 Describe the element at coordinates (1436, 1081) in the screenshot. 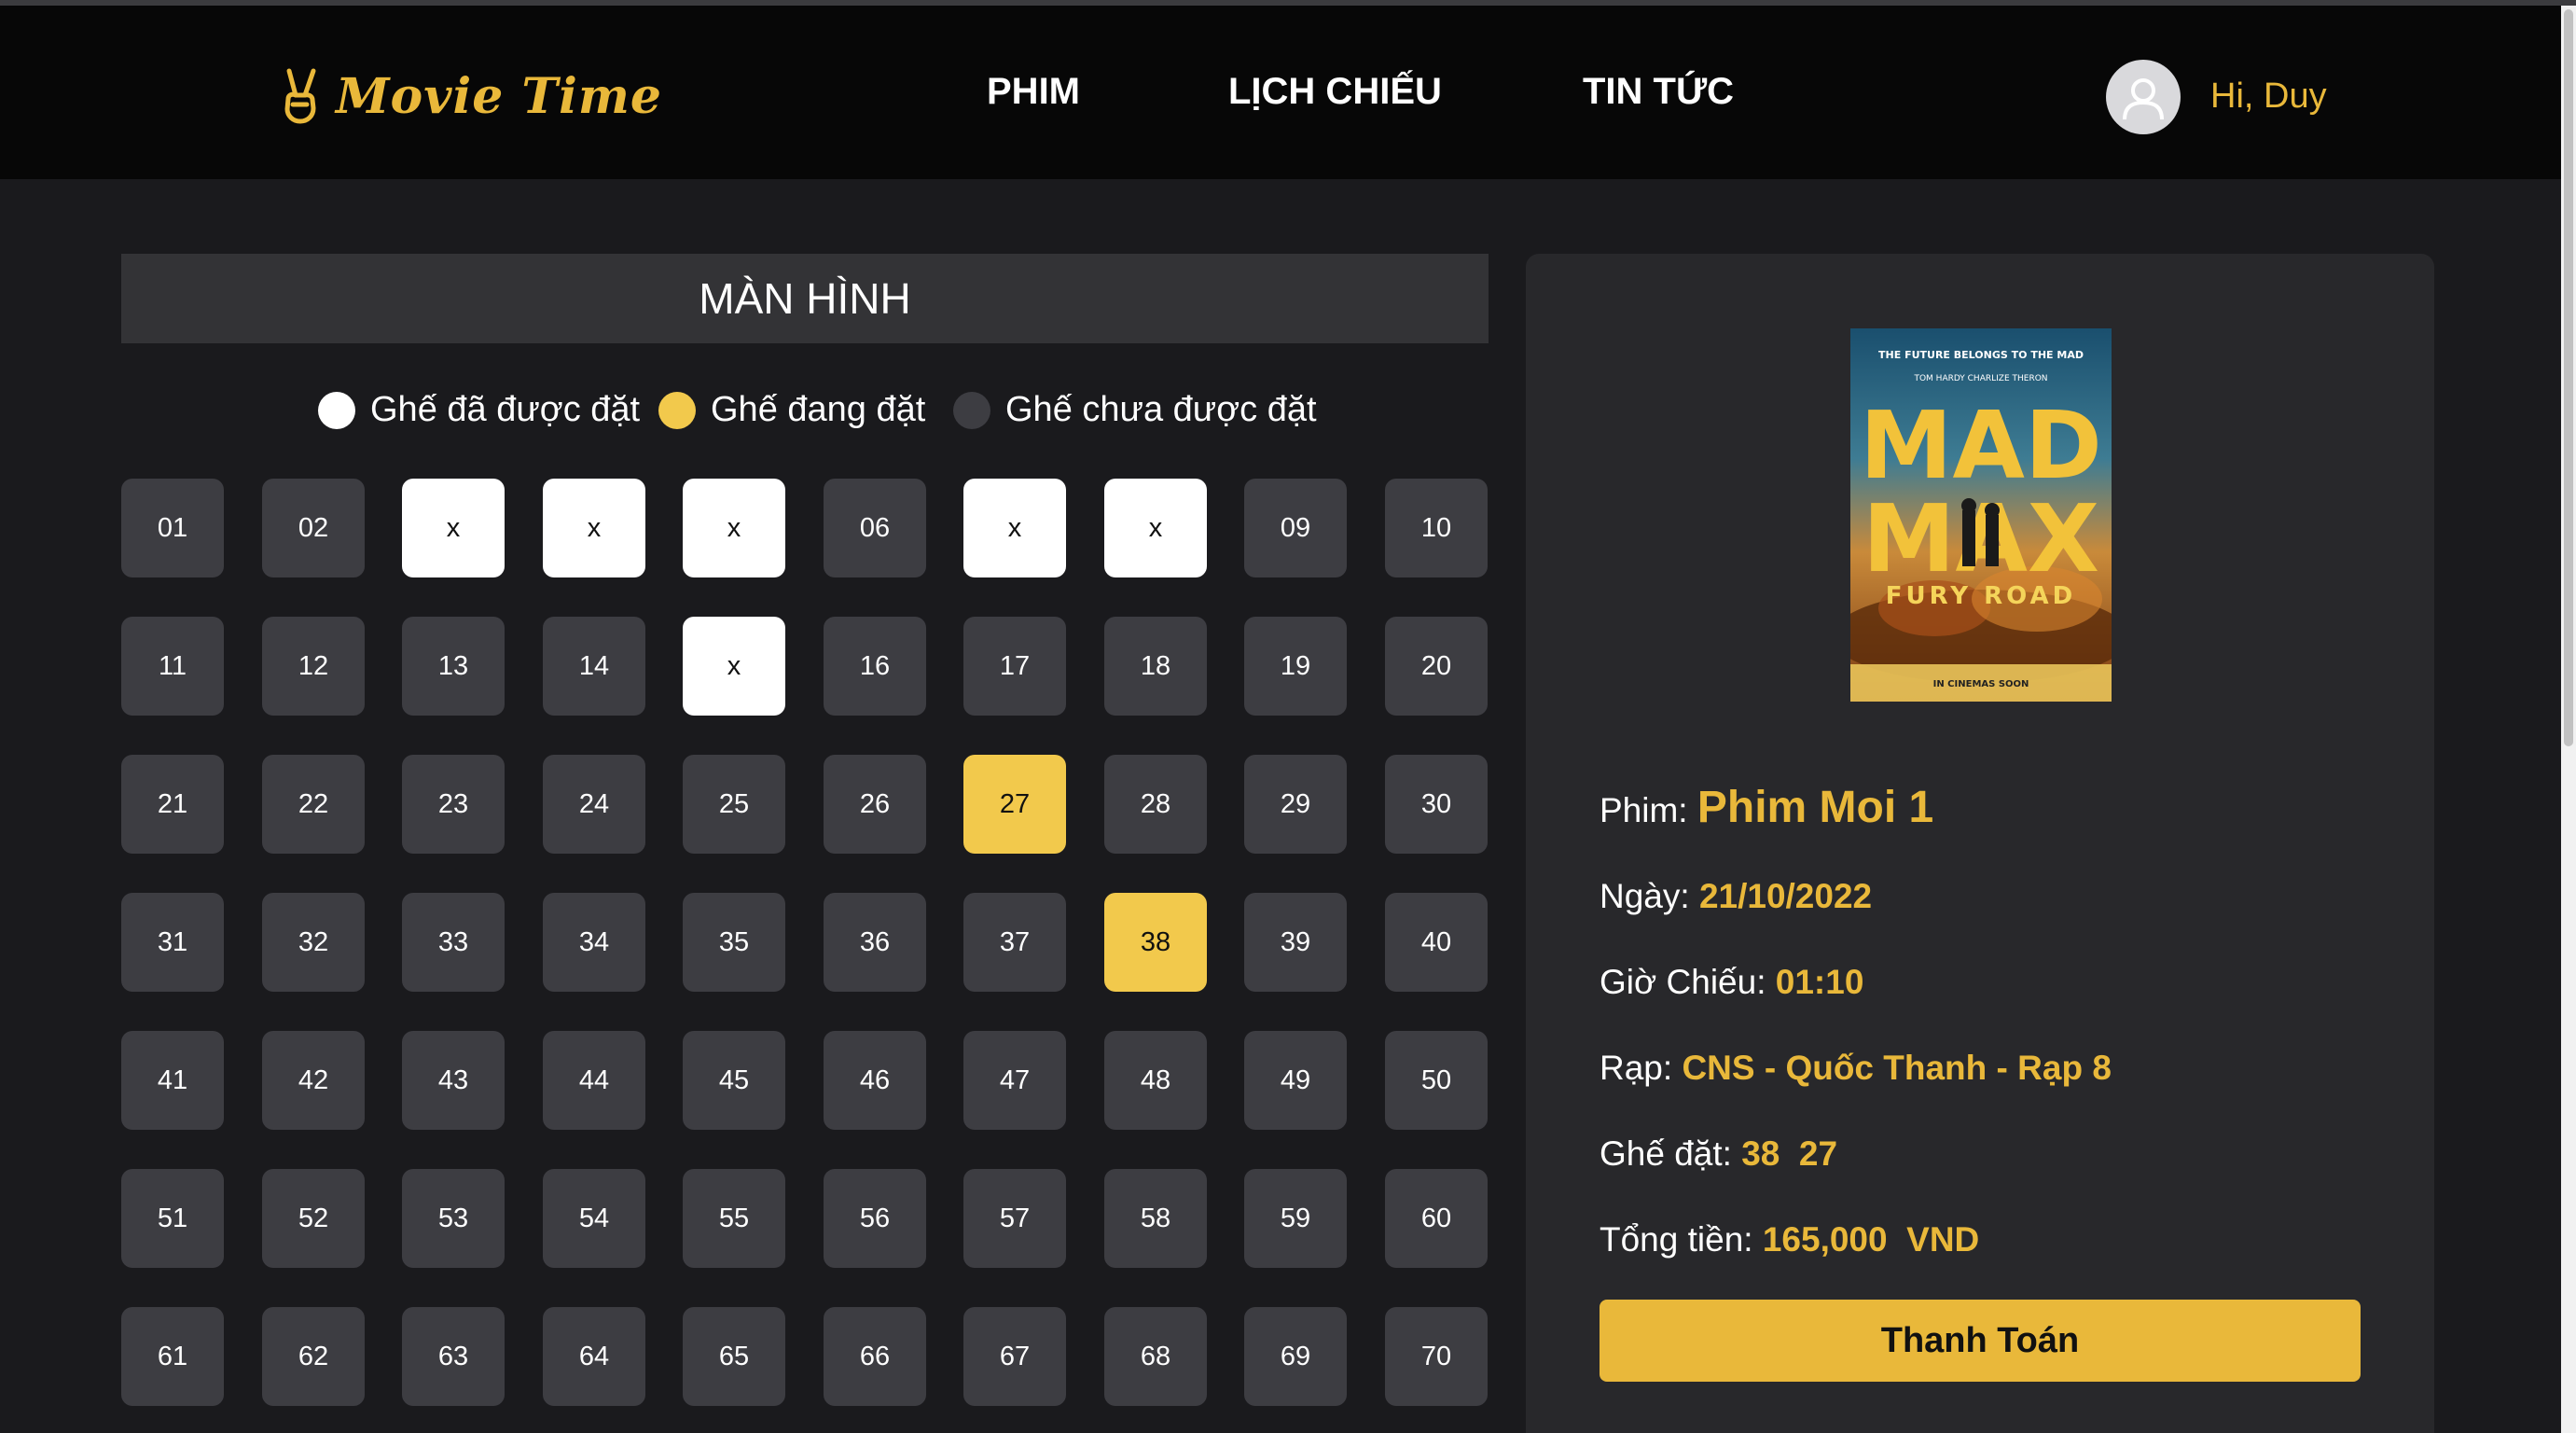

I see `seat-available: 50` at that location.